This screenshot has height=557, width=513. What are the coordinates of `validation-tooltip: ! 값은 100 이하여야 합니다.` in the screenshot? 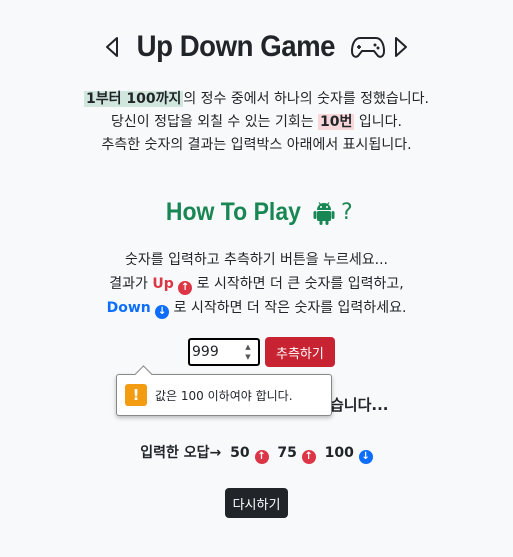 It's located at (224, 395).